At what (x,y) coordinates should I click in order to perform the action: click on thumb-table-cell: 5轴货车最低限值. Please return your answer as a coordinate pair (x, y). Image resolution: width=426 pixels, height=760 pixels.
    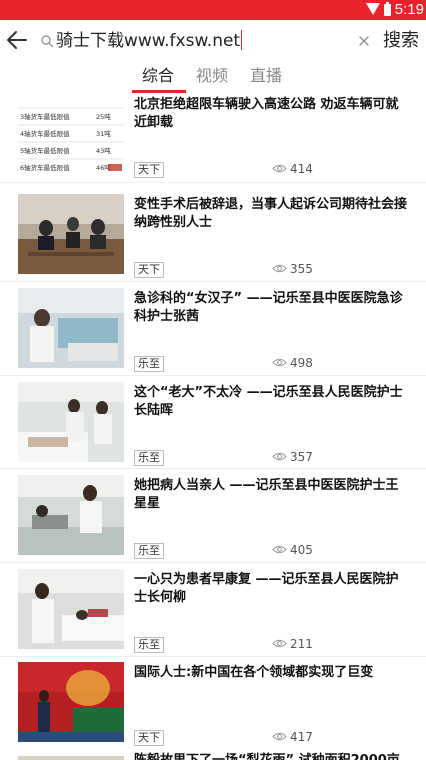
    Looking at the image, I should click on (45, 150).